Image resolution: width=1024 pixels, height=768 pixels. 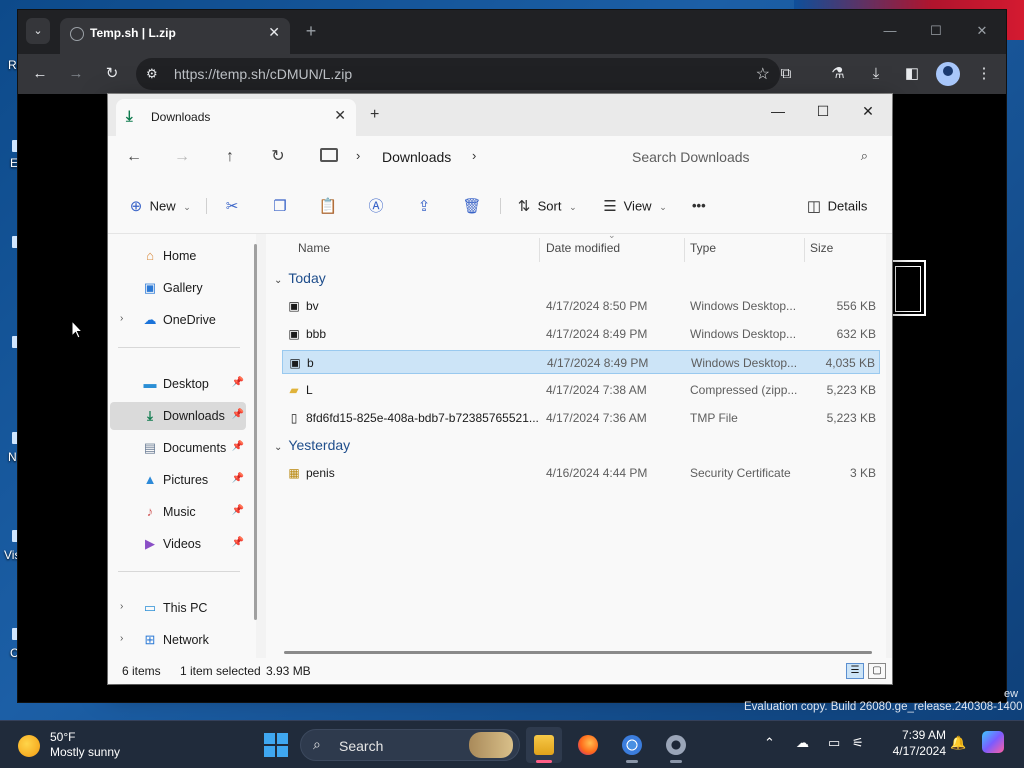 I want to click on copy-button: ❐, so click(x=280, y=206).